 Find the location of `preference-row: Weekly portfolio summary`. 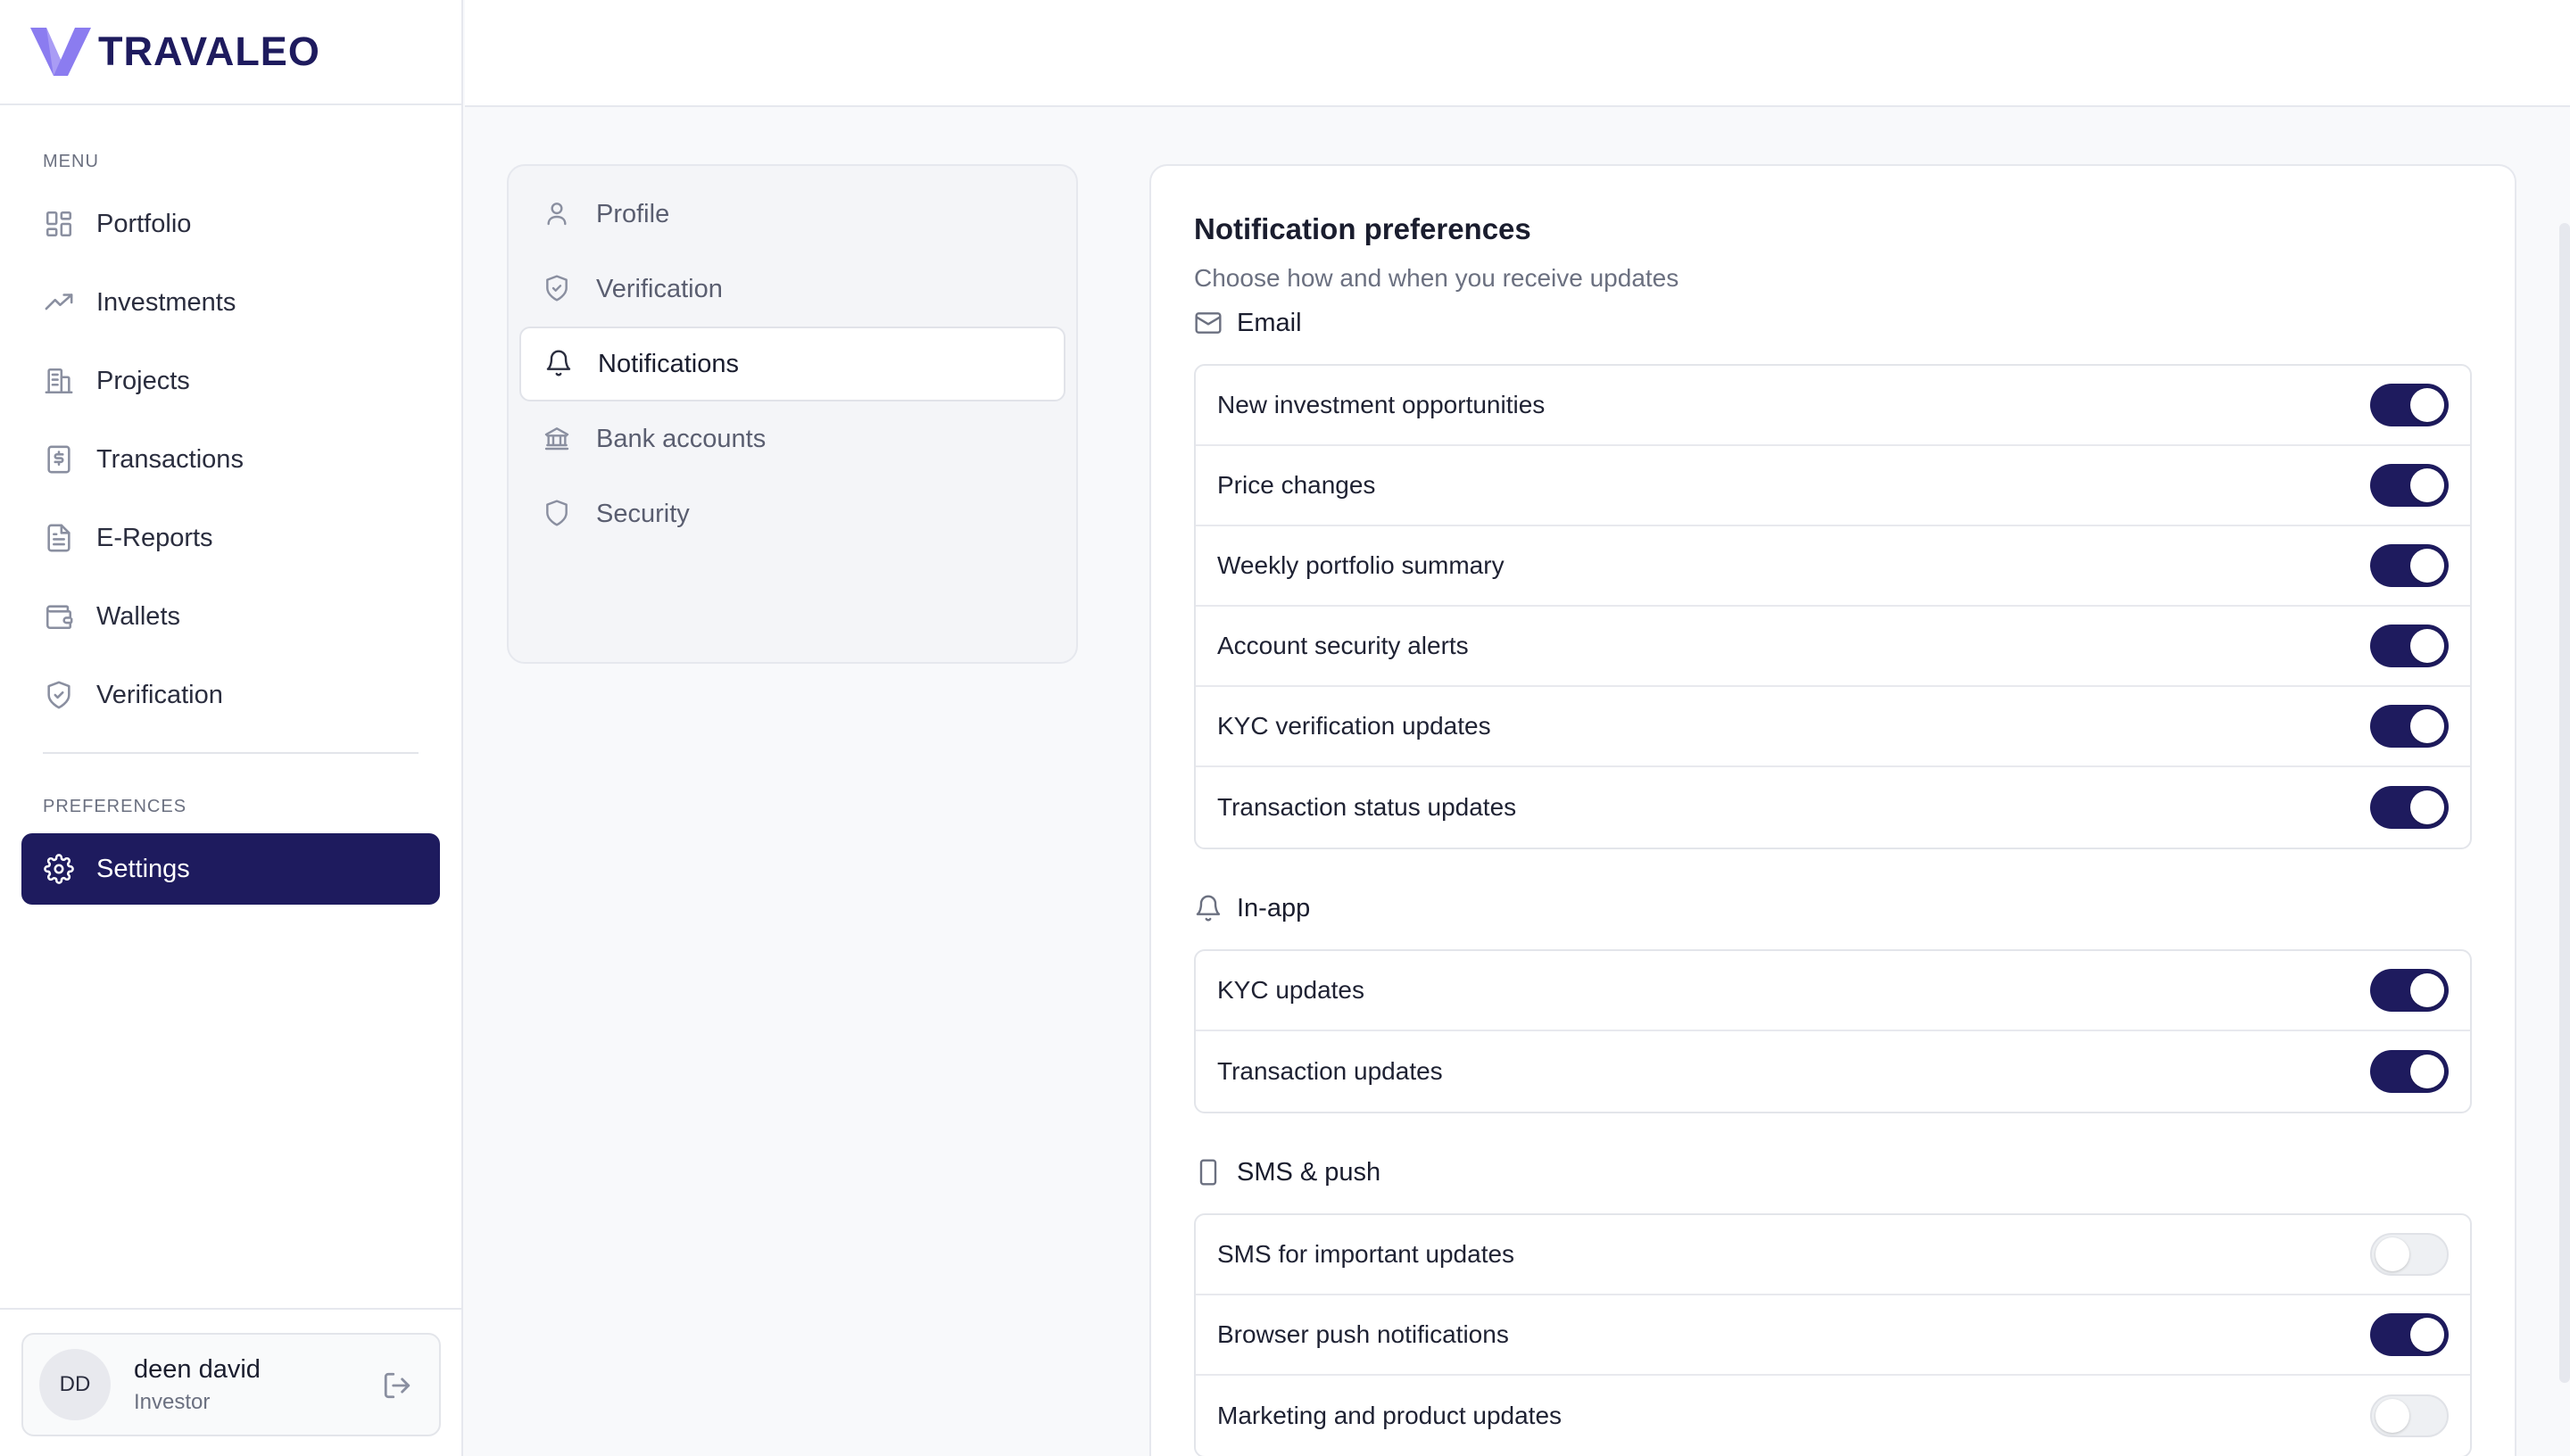

preference-row: Weekly portfolio summary is located at coordinates (1833, 566).